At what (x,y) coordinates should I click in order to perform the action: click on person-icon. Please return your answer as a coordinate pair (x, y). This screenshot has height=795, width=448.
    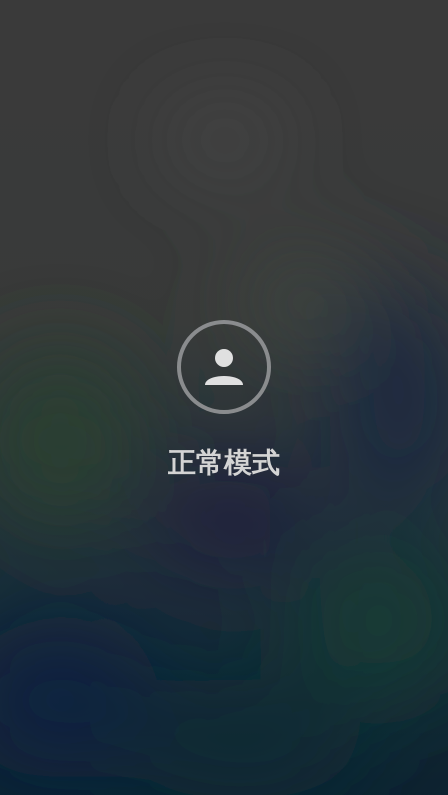
    Looking at the image, I should click on (224, 367).